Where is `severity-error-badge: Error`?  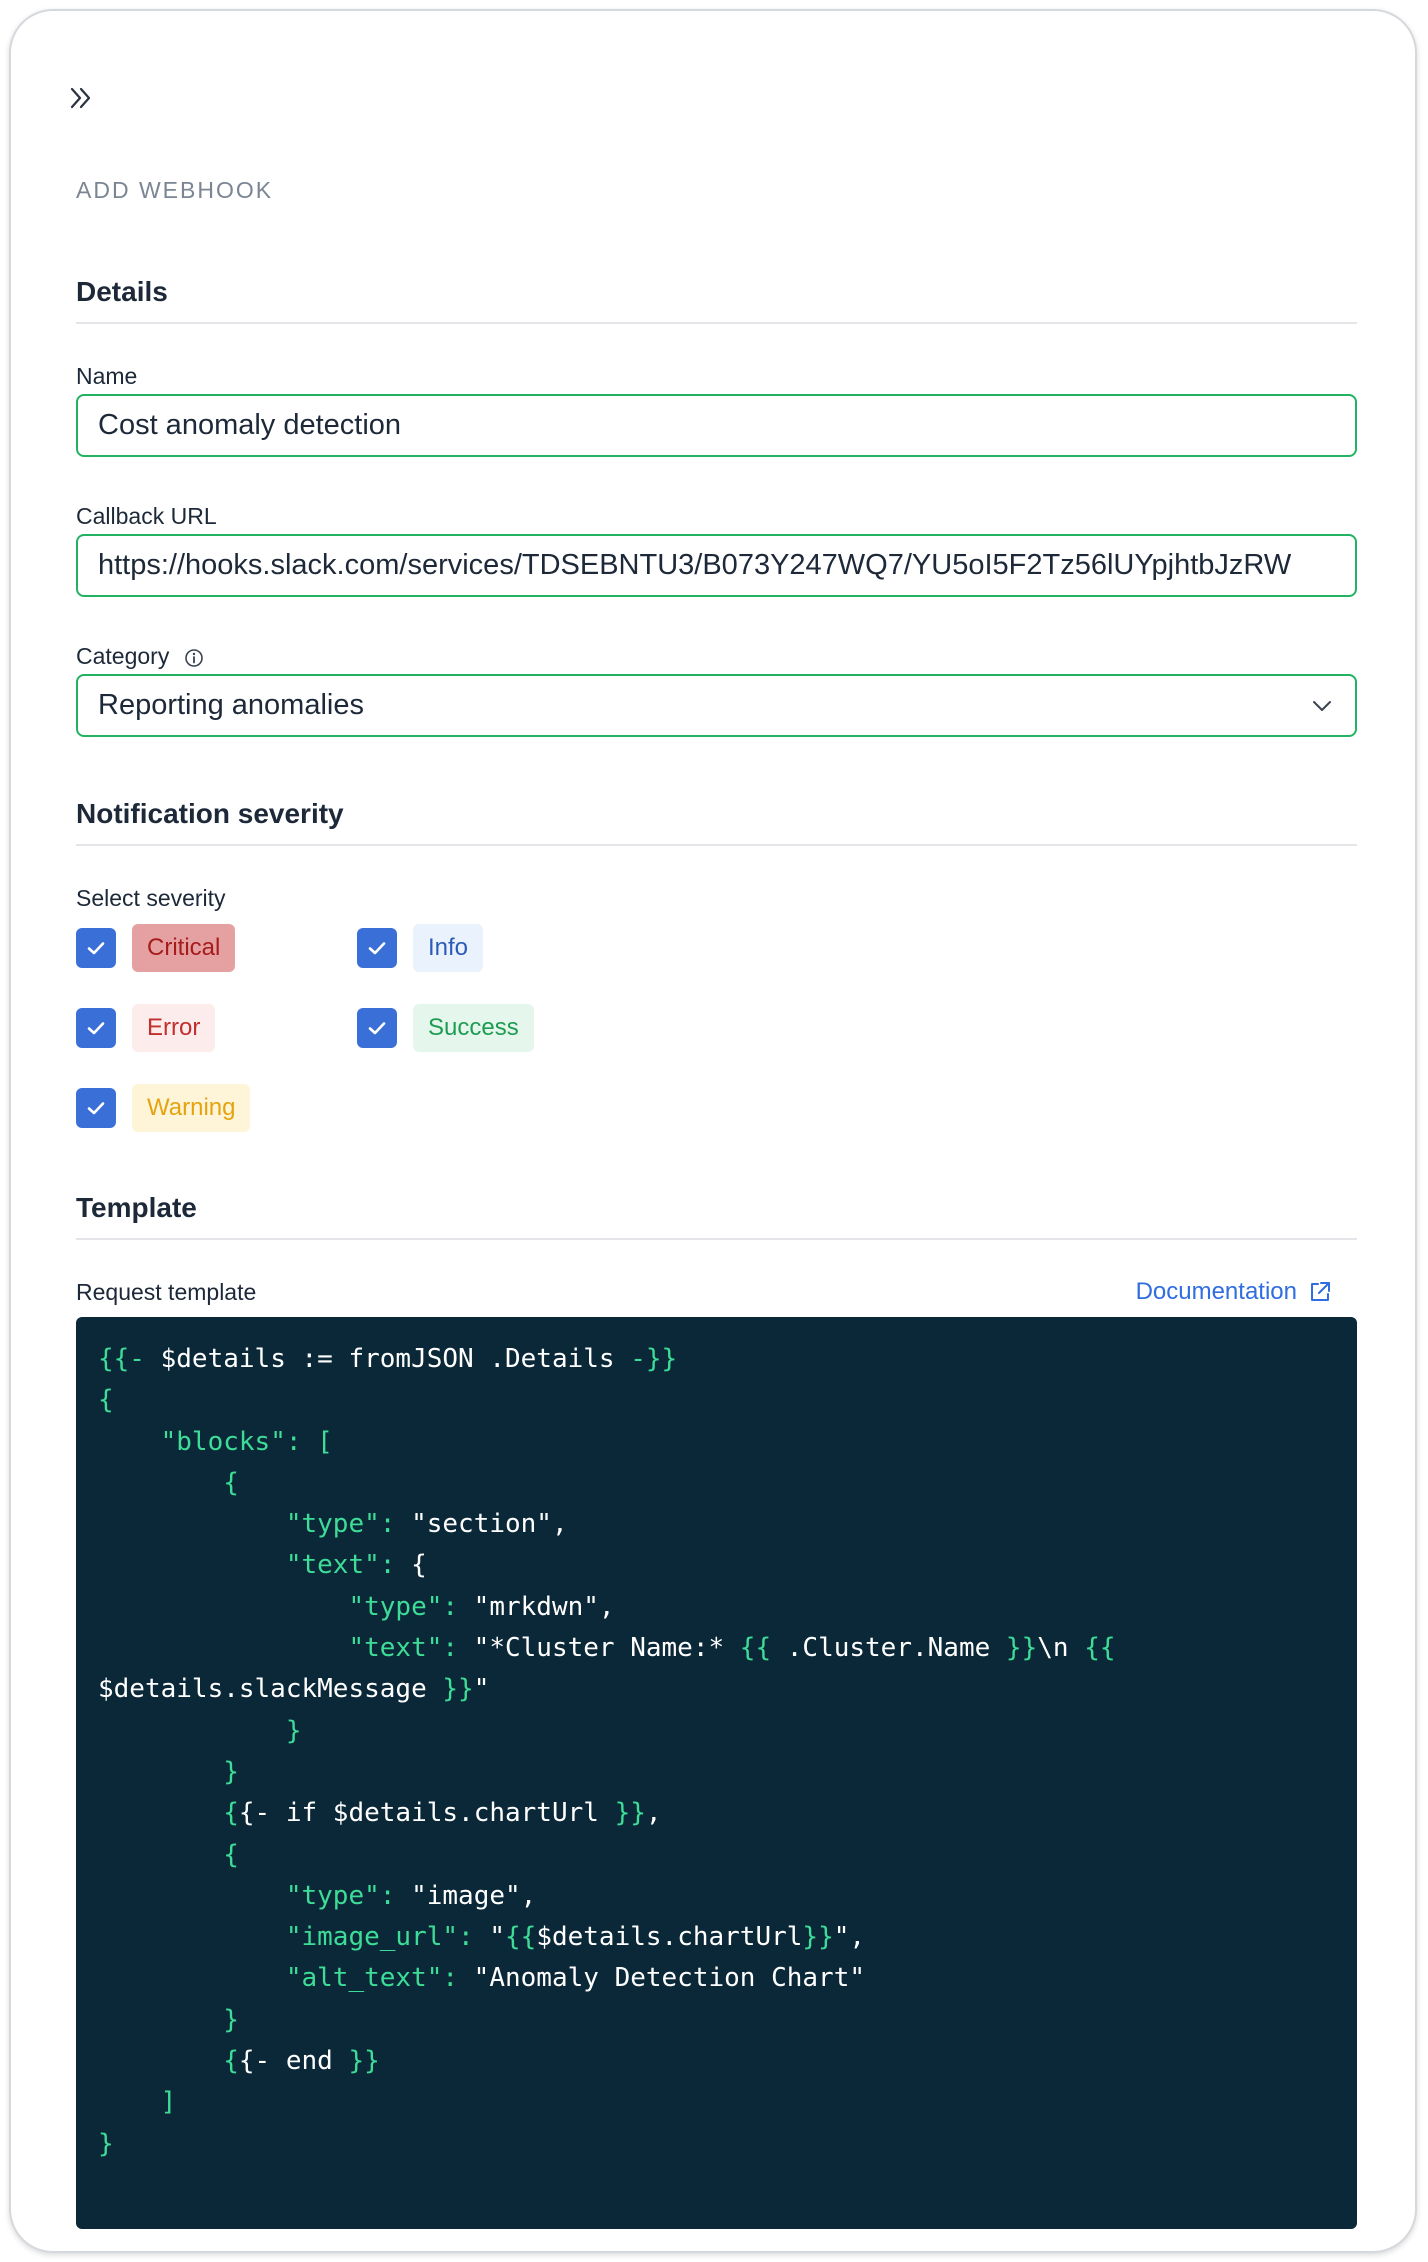
severity-error-badge: Error is located at coordinates (174, 1028).